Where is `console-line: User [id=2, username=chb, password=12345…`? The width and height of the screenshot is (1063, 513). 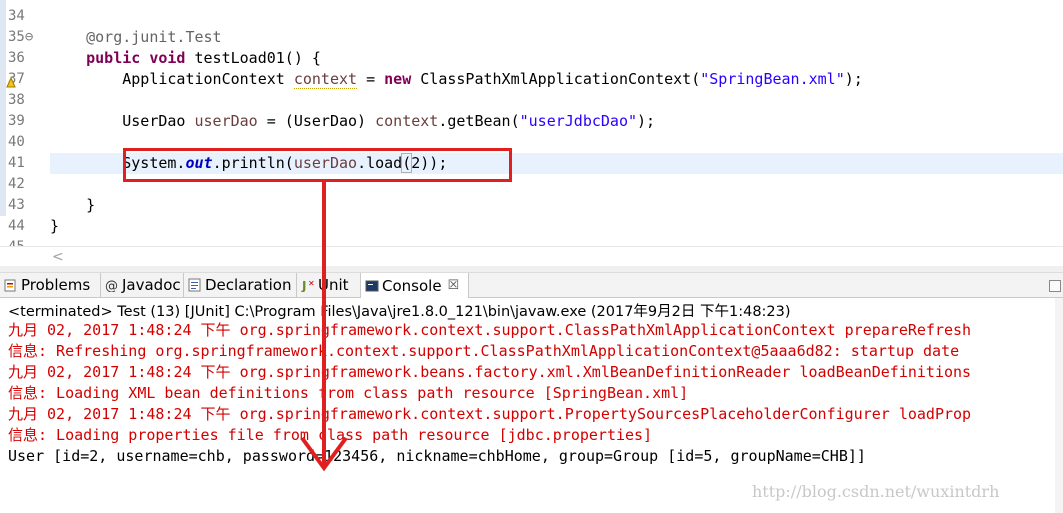
console-line: User [id=2, username=chb, password=12345… is located at coordinates (437, 456).